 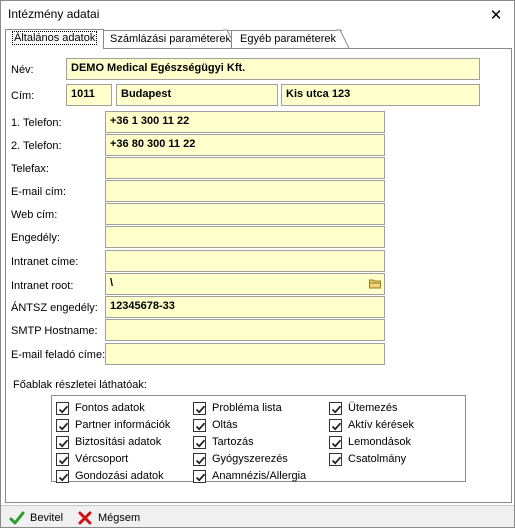 What do you see at coordinates (373, 408) in the screenshot?
I see `checkbox-label: Ütemezés` at bounding box center [373, 408].